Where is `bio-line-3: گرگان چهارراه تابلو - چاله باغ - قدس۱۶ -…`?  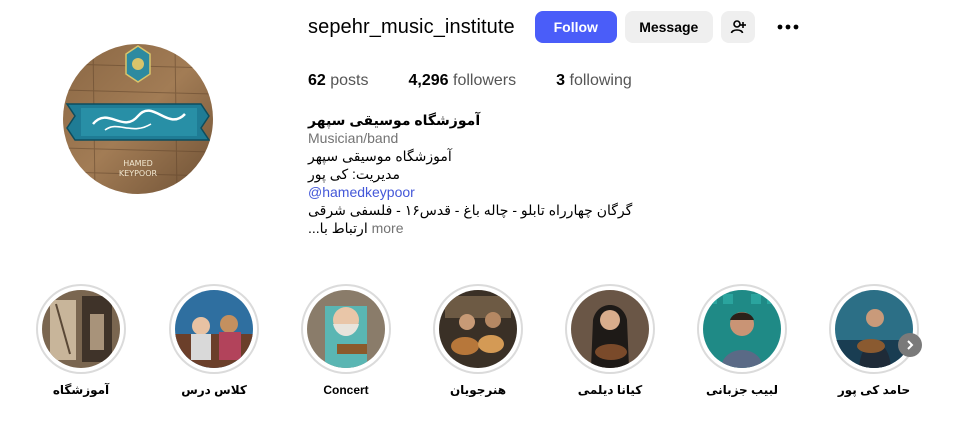
bio-line-3: گرگان چهارراه تابلو - چاله باغ - قدس۱۶ -… is located at coordinates (470, 210).